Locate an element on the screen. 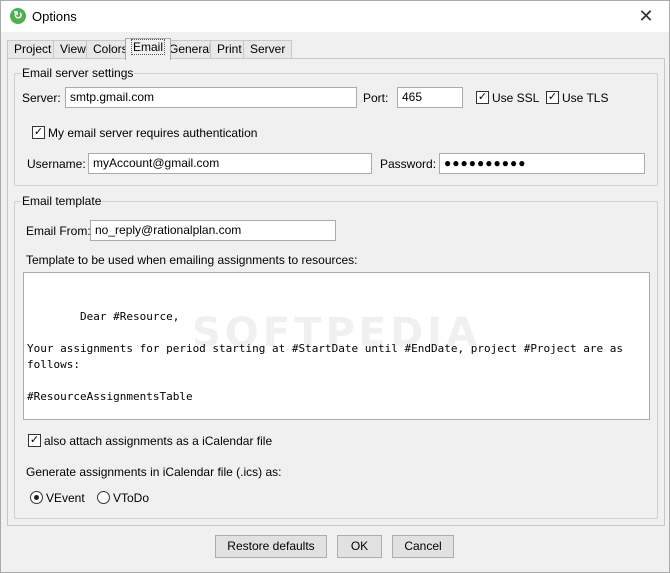  vevent-label: VEvent is located at coordinates (65, 498).